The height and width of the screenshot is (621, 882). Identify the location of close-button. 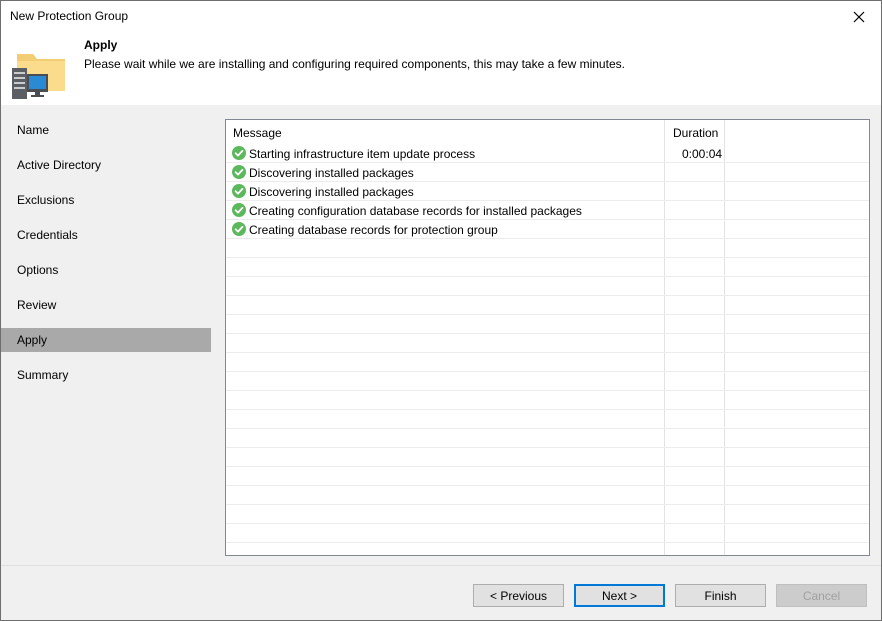
(859, 16).